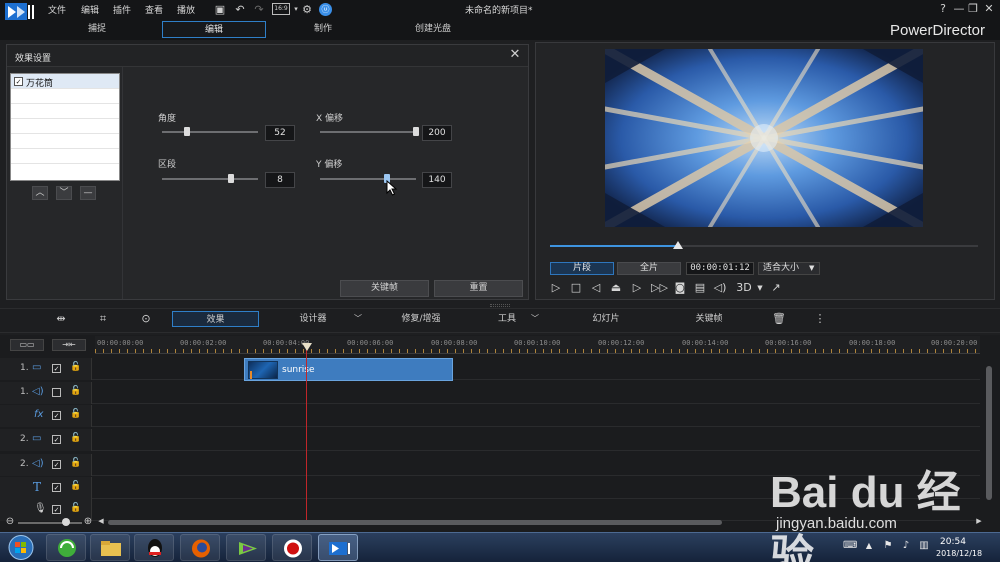 The height and width of the screenshot is (562, 1000). Describe the element at coordinates (789, 268) in the screenshot. I see `fit-size-select: 适合大小 ▼` at that location.